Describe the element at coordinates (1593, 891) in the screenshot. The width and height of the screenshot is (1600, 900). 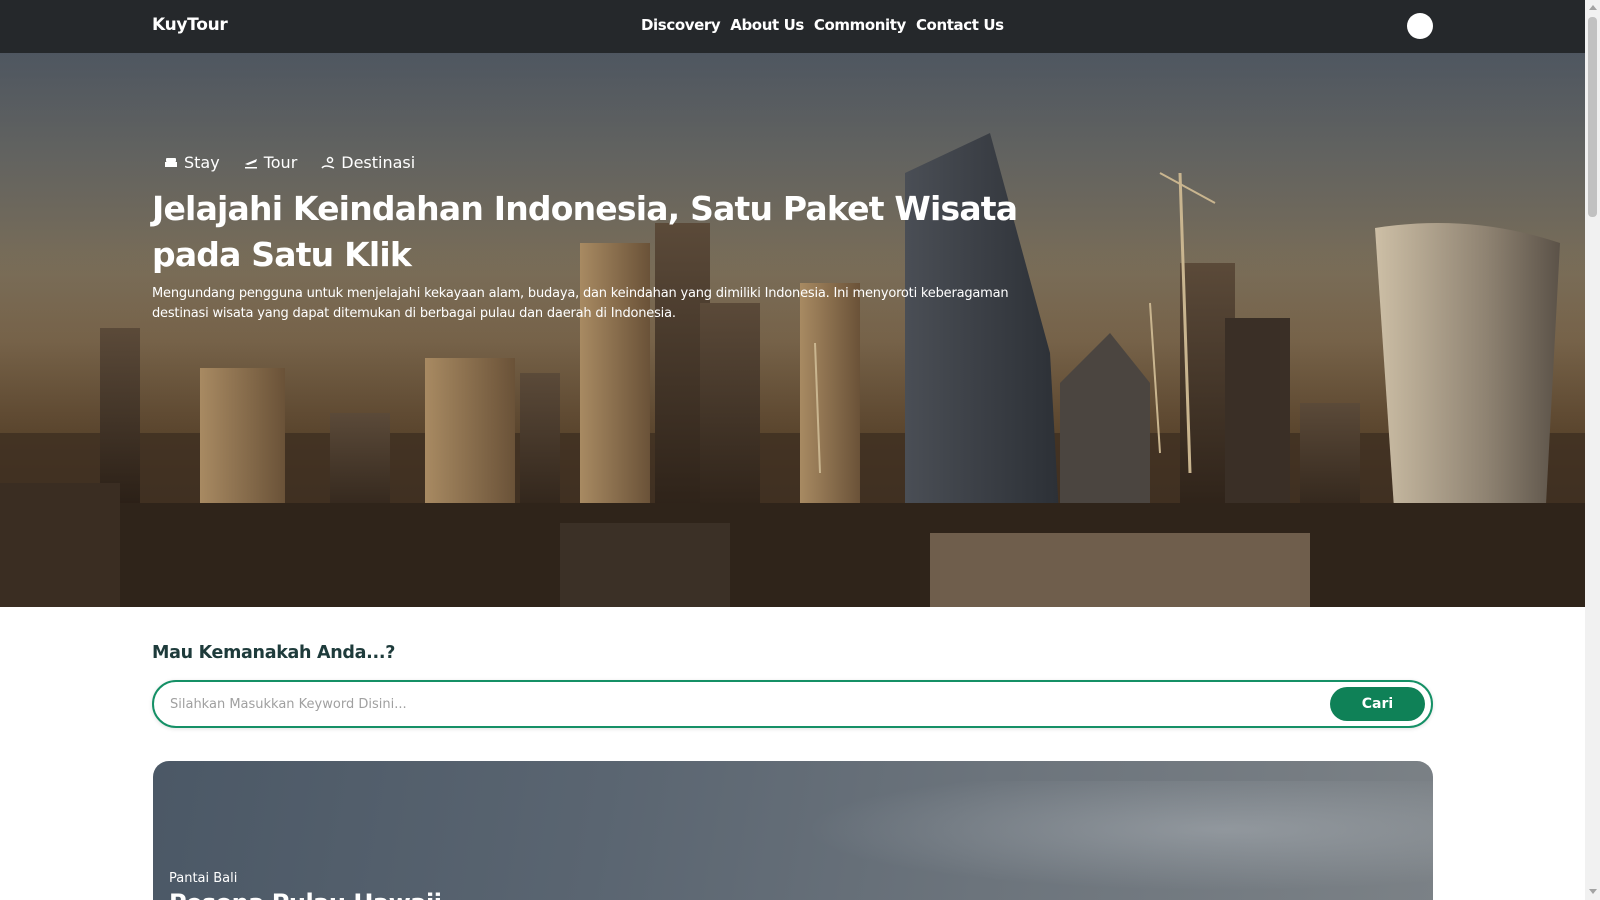
I see `scroll-down-arrow-icon` at that location.